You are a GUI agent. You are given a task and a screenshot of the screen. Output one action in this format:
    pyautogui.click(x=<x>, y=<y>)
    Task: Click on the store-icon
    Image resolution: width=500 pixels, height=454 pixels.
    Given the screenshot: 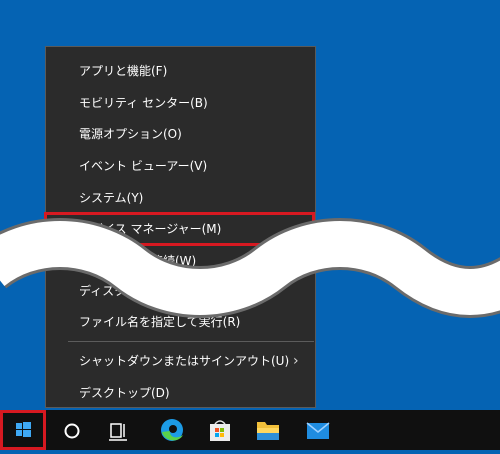 What is the action you would take?
    pyautogui.click(x=220, y=430)
    